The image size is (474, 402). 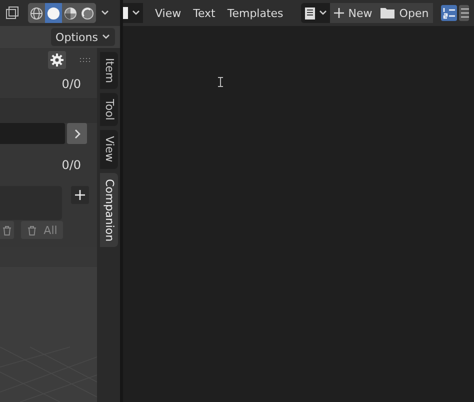 What do you see at coordinates (255, 13) in the screenshot?
I see `menu-item: Templates` at bounding box center [255, 13].